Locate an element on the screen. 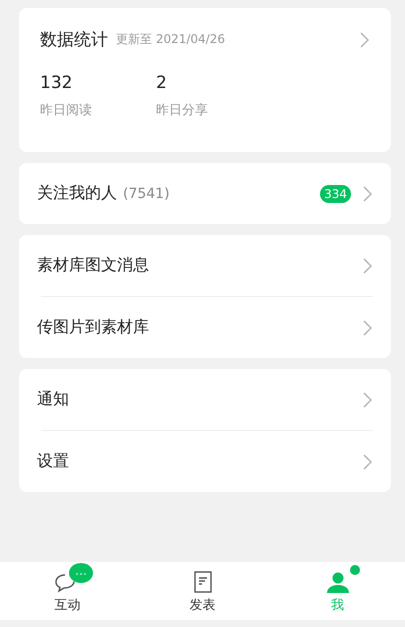 The image size is (405, 627). nav-tab: 发表 is located at coordinates (202, 591).